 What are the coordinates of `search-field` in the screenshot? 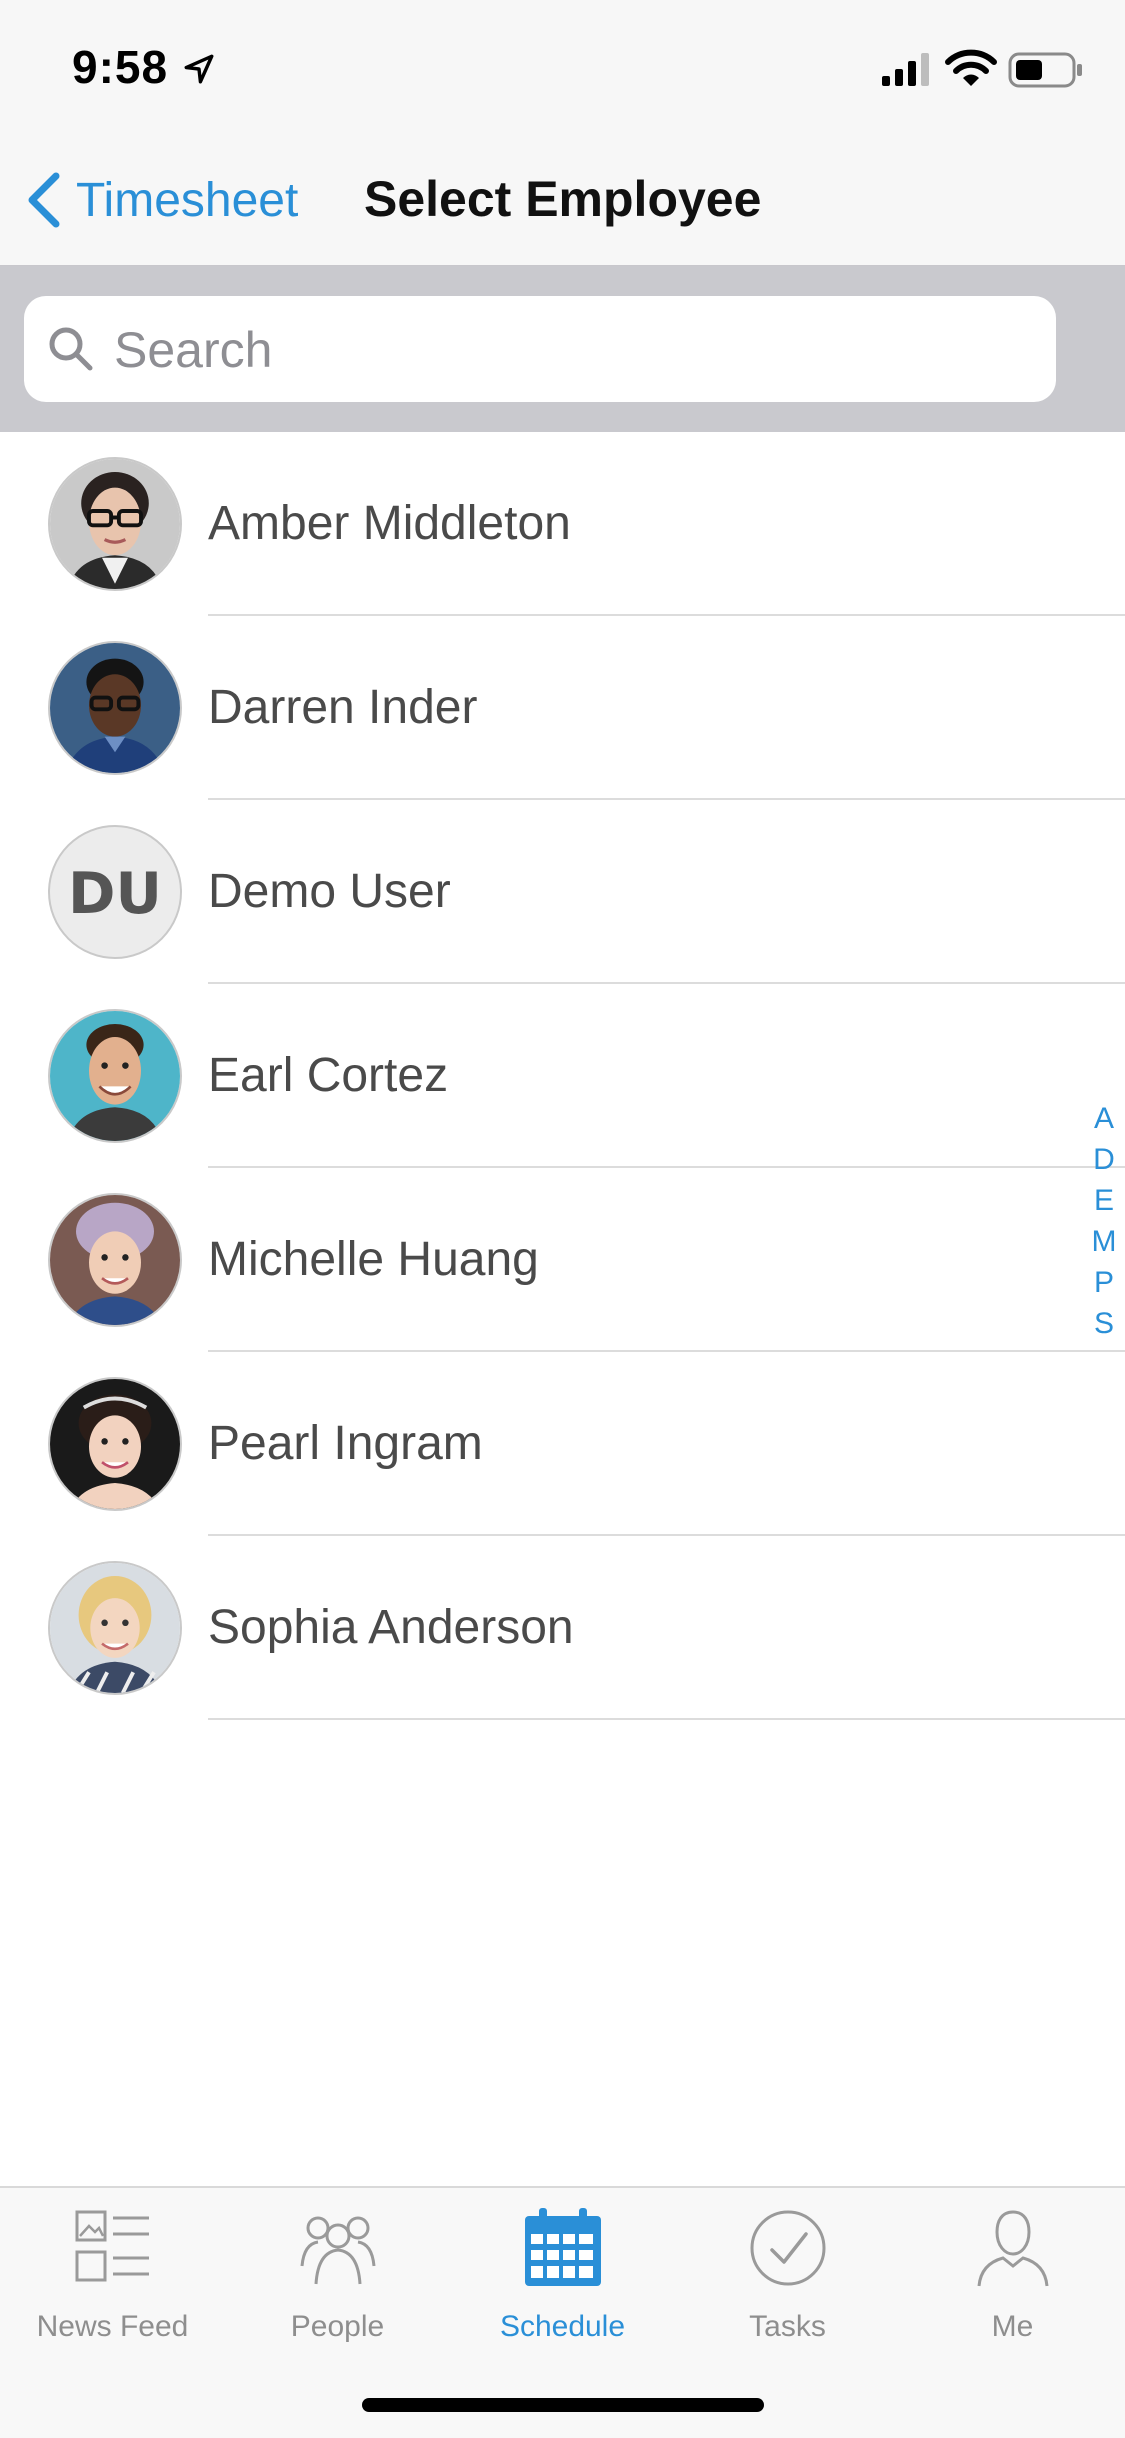 It's located at (540, 350).